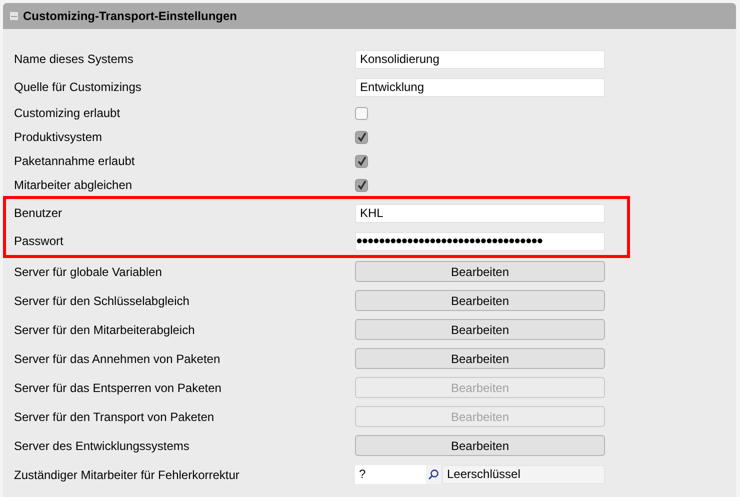  What do you see at coordinates (480, 213) in the screenshot?
I see `text-field: KHL` at bounding box center [480, 213].